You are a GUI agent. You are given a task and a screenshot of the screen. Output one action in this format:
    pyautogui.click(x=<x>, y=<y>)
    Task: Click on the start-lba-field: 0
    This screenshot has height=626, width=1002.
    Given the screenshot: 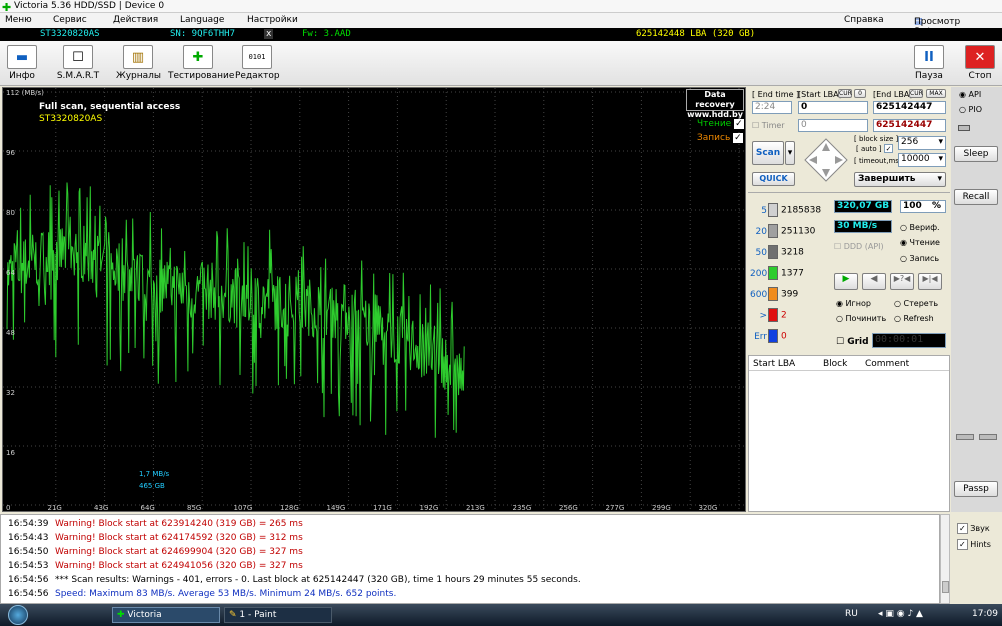 What is the action you would take?
    pyautogui.click(x=833, y=107)
    